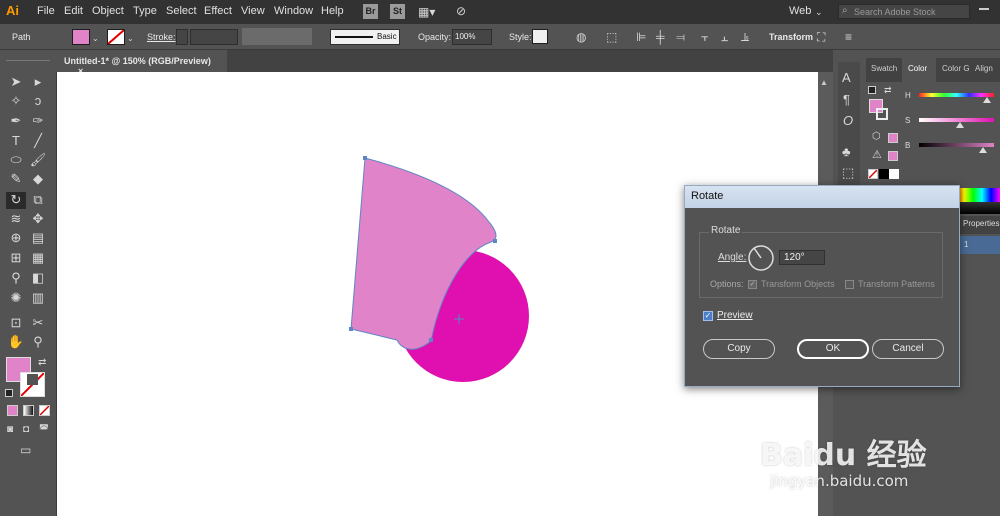  I want to click on eraser-tool-icon: ◆, so click(38, 179).